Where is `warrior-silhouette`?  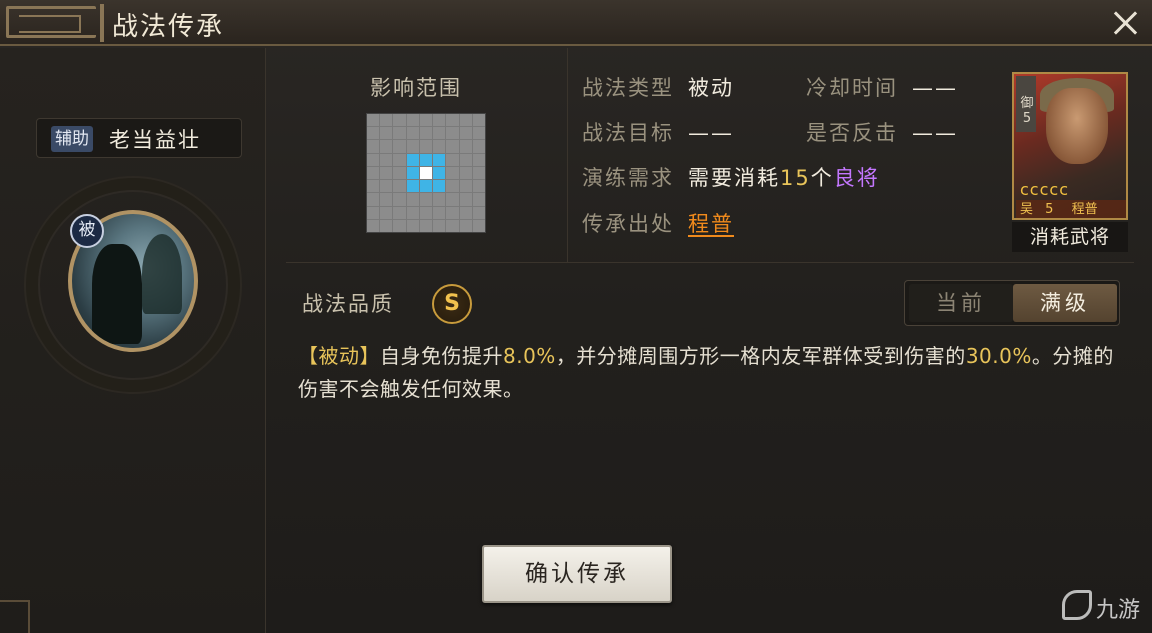 warrior-silhouette is located at coordinates (117, 294).